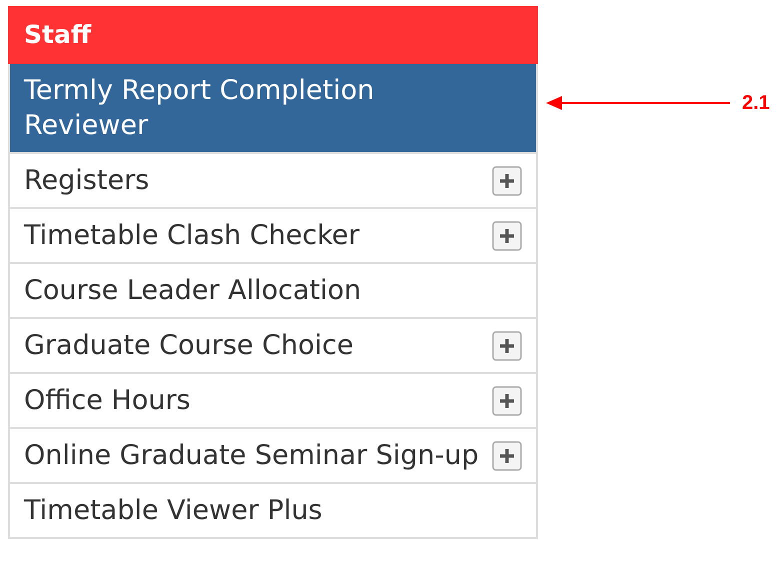 Image resolution: width=778 pixels, height=567 pixels. Describe the element at coordinates (189, 346) in the screenshot. I see `menu-item-label: Graduate Course Choice` at that location.